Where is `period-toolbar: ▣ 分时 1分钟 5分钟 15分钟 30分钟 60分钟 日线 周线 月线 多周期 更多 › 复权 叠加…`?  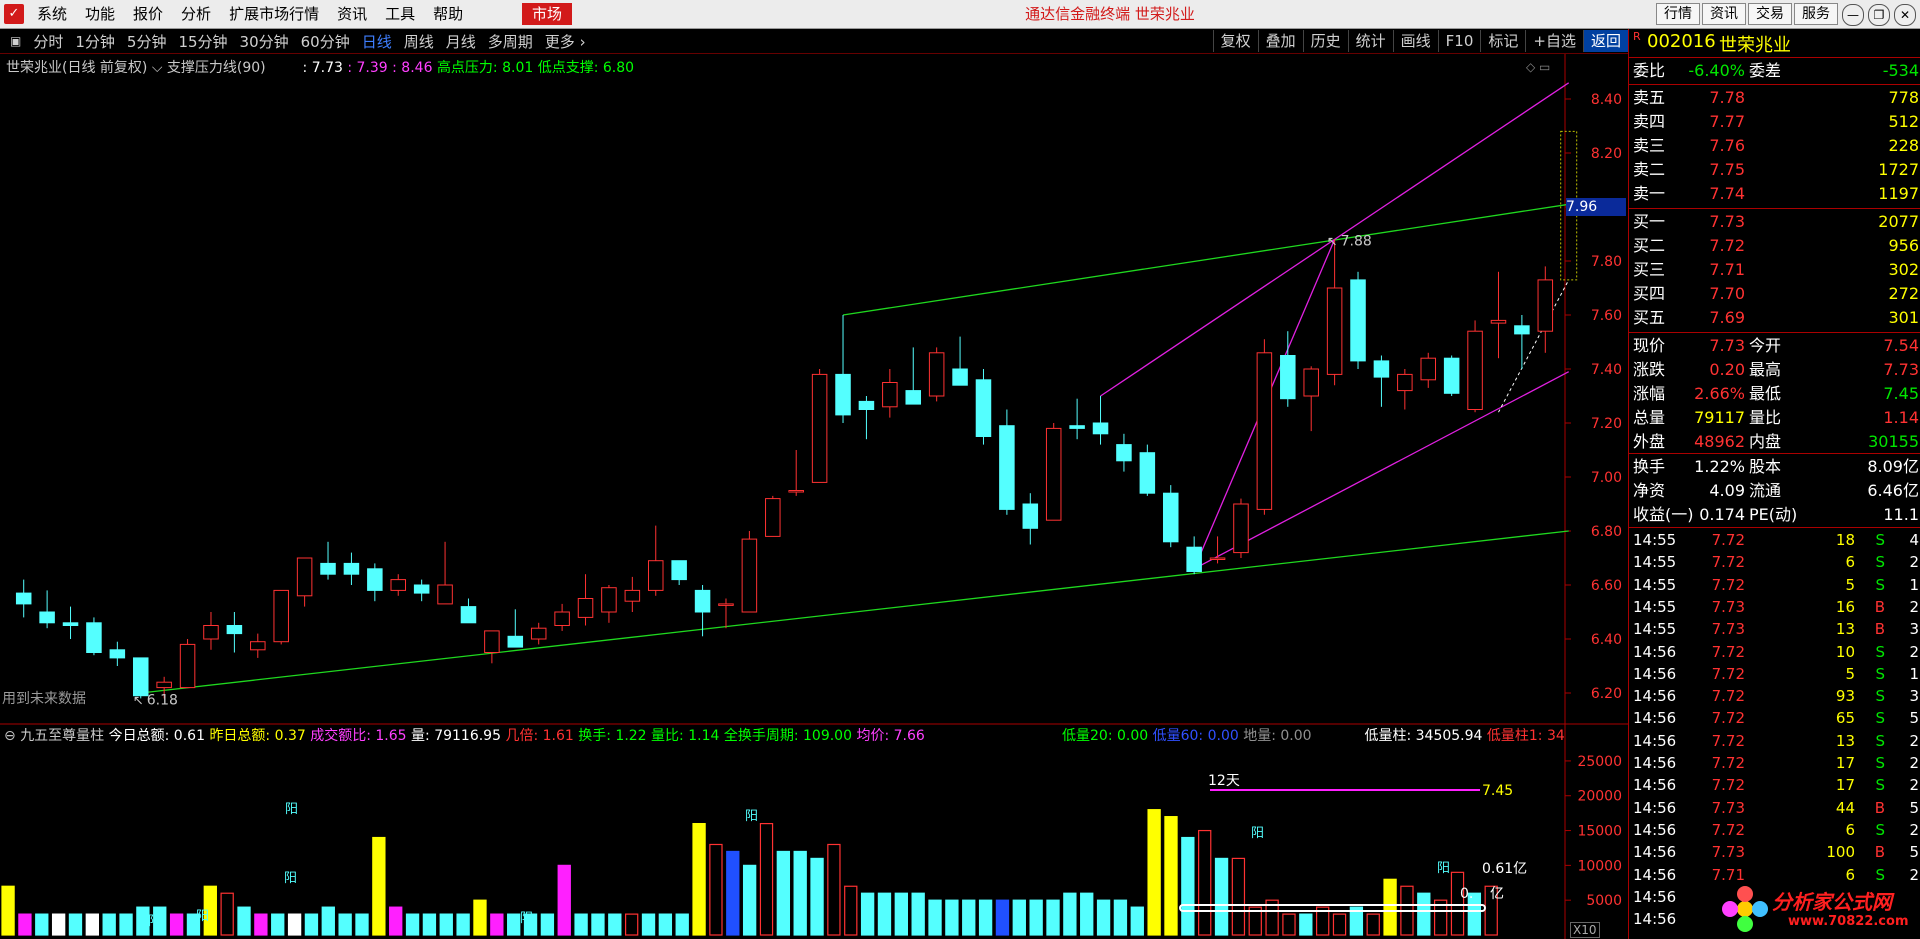 period-toolbar: ▣ 分时 1分钟 5分钟 15分钟 30分钟 60分钟 日线 周线 月线 多周期 更多 › 复权 叠加… is located at coordinates (814, 41).